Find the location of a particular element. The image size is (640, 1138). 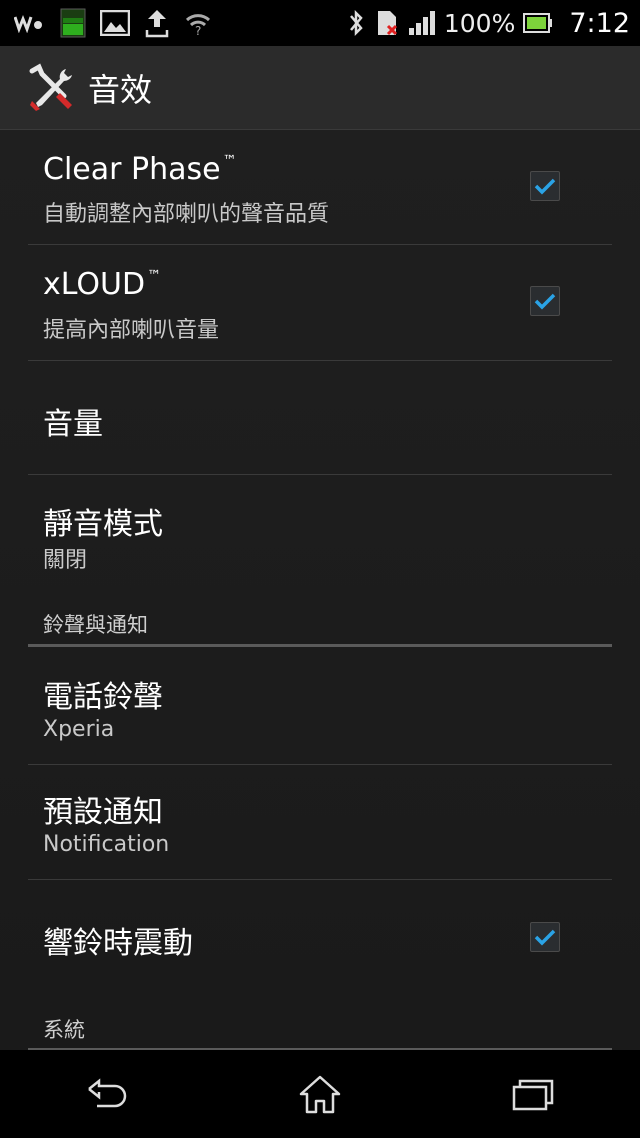

xloud-checkbox is located at coordinates (545, 301).